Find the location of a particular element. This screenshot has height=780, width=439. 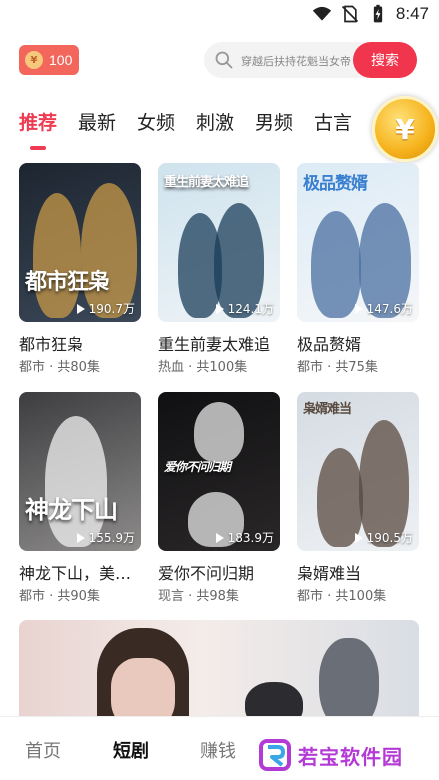

poster-title: 都市狂枭 is located at coordinates (67, 282).